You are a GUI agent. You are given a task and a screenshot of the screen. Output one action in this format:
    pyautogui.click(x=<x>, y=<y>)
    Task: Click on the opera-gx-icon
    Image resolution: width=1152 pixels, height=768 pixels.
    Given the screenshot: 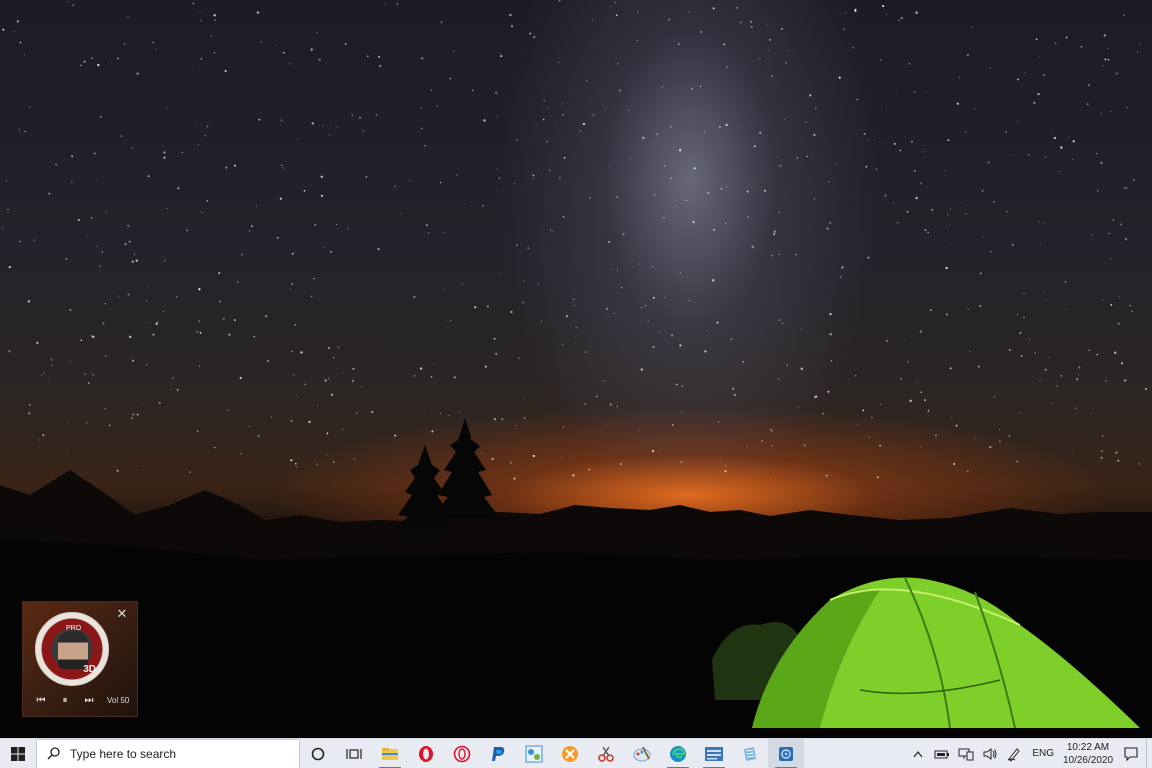 What is the action you would take?
    pyautogui.click(x=462, y=753)
    